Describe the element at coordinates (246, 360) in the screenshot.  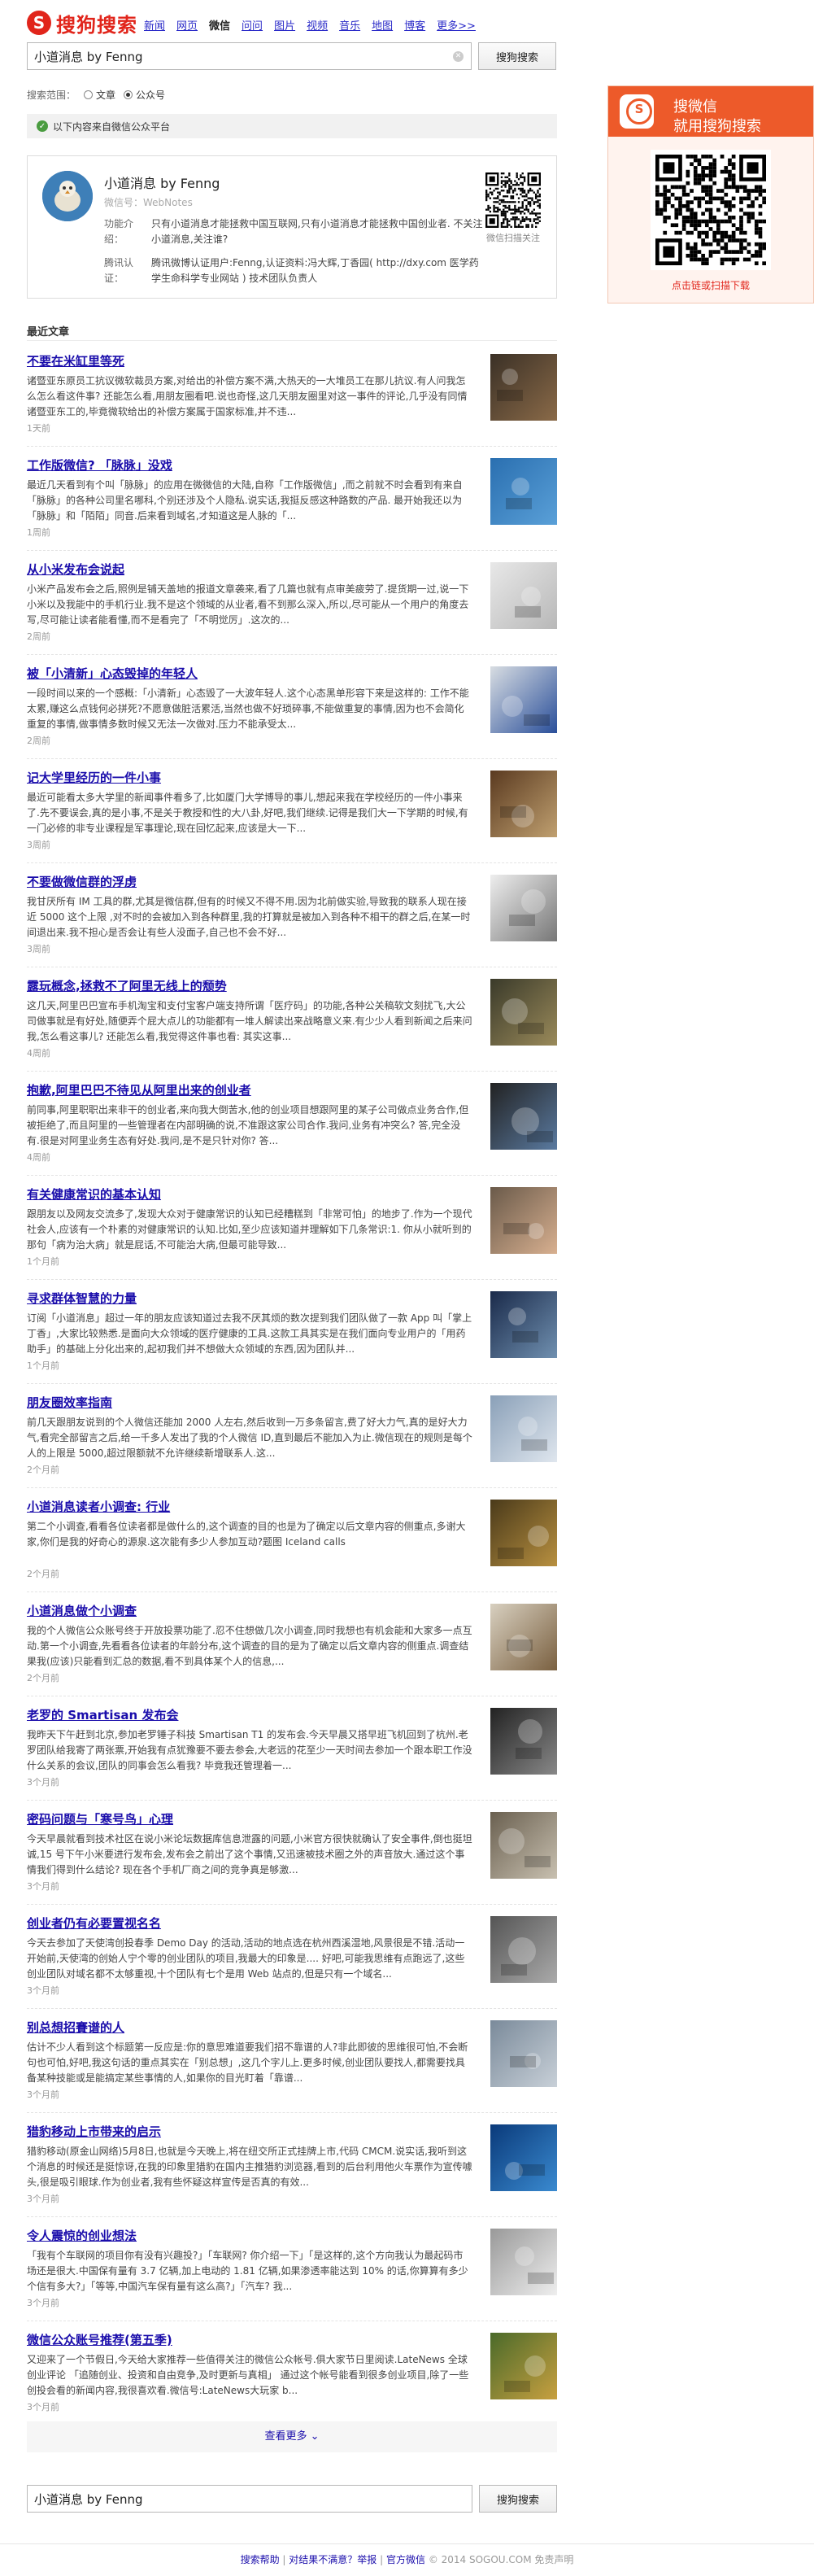
I see `result-title-link: 不要在米缸里等死` at that location.